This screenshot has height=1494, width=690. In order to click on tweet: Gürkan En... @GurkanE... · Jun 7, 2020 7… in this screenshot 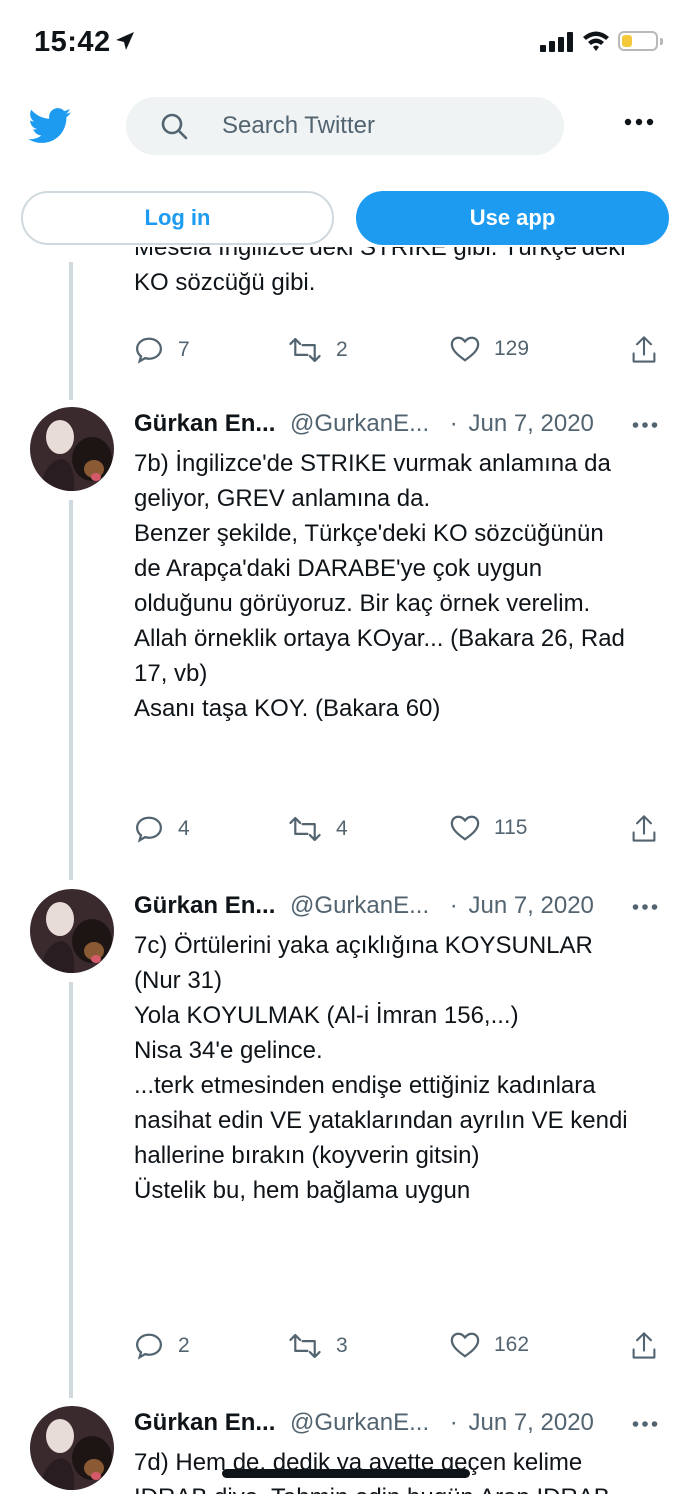, I will do `click(345, 1448)`.